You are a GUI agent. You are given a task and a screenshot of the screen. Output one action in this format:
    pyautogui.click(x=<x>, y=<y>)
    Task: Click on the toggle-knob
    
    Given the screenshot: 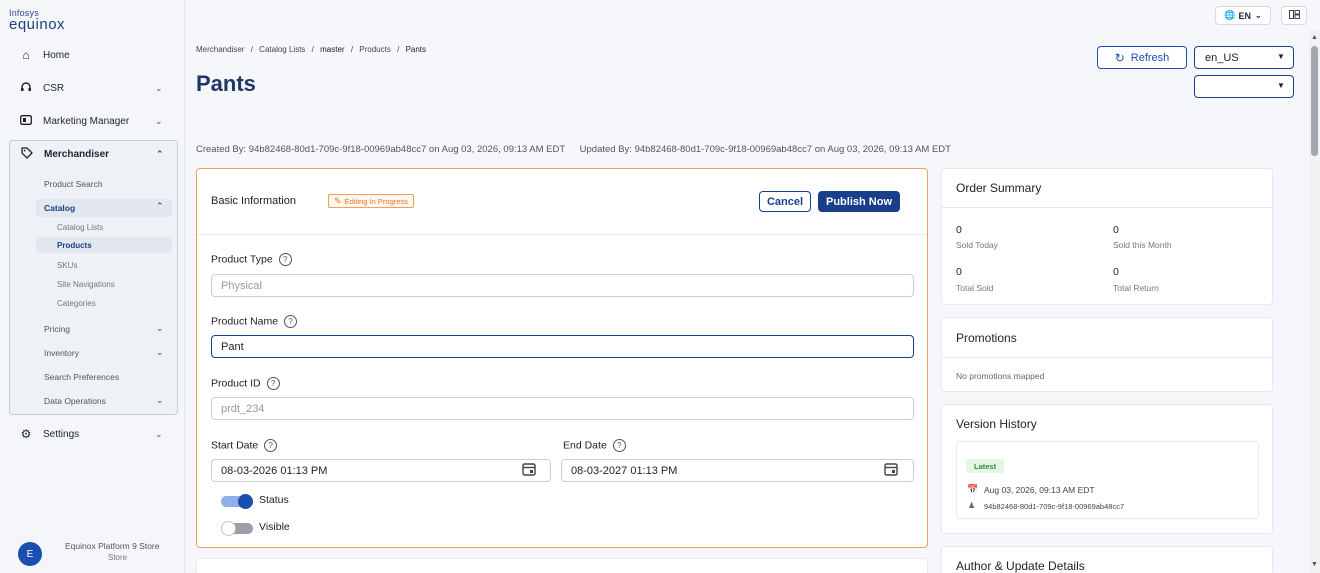 What is the action you would take?
    pyautogui.click(x=245, y=501)
    